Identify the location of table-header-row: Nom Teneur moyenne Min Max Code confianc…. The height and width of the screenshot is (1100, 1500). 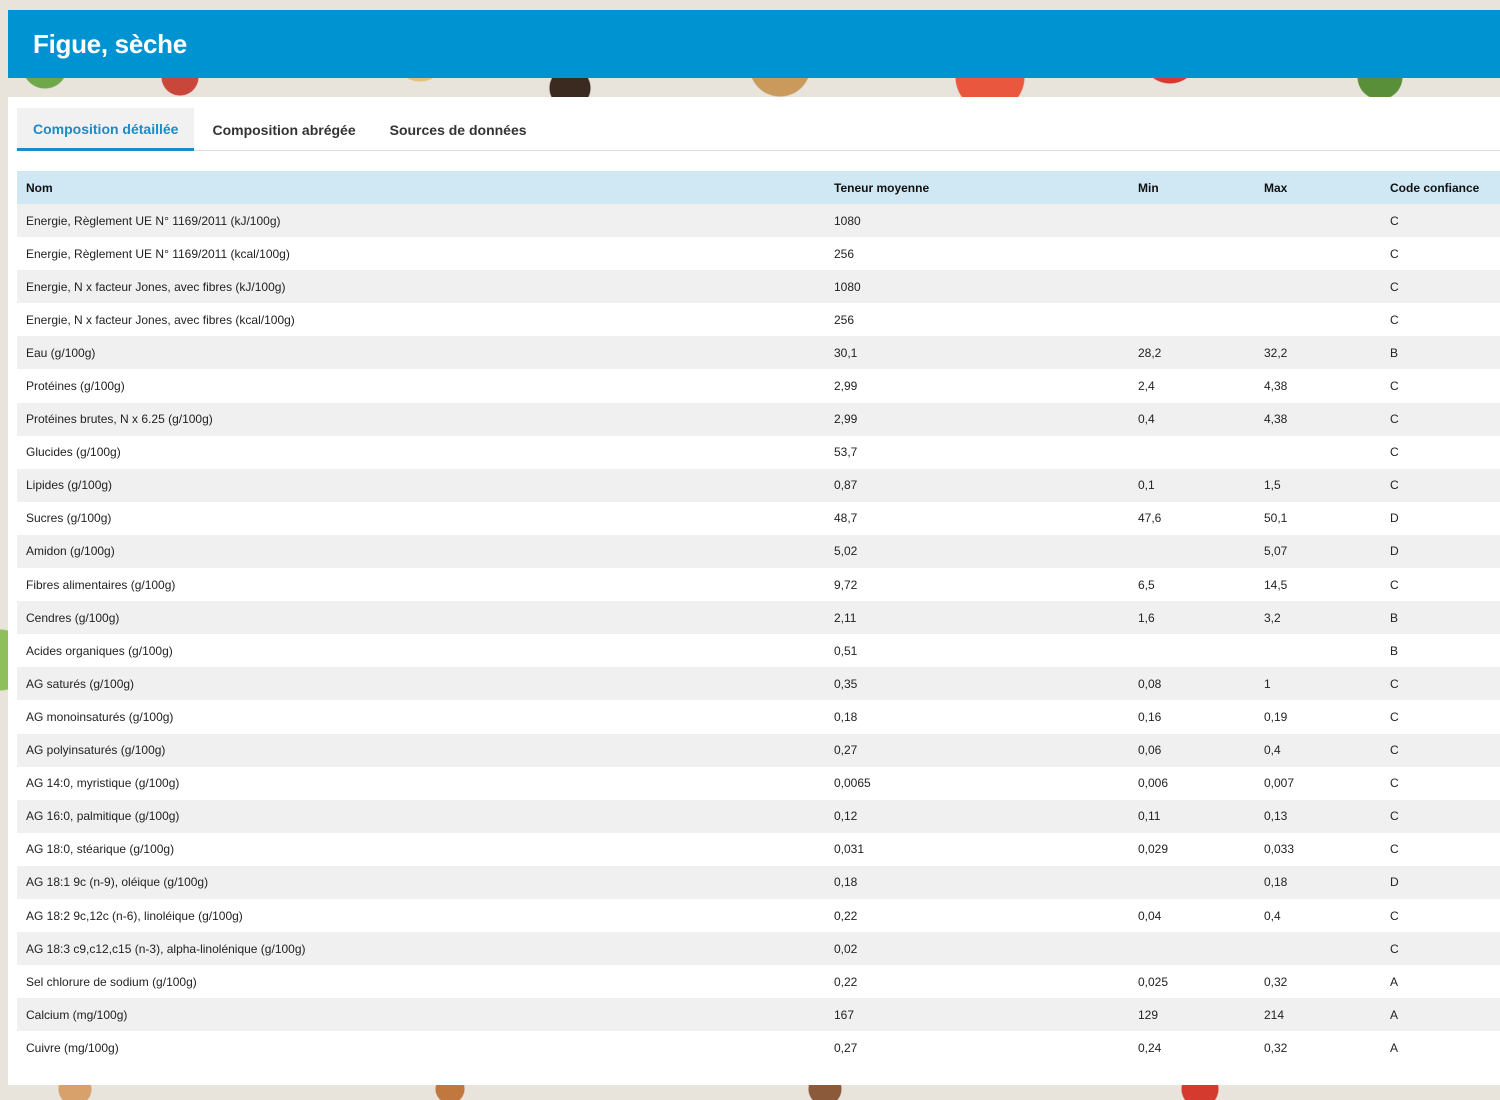
(758, 187).